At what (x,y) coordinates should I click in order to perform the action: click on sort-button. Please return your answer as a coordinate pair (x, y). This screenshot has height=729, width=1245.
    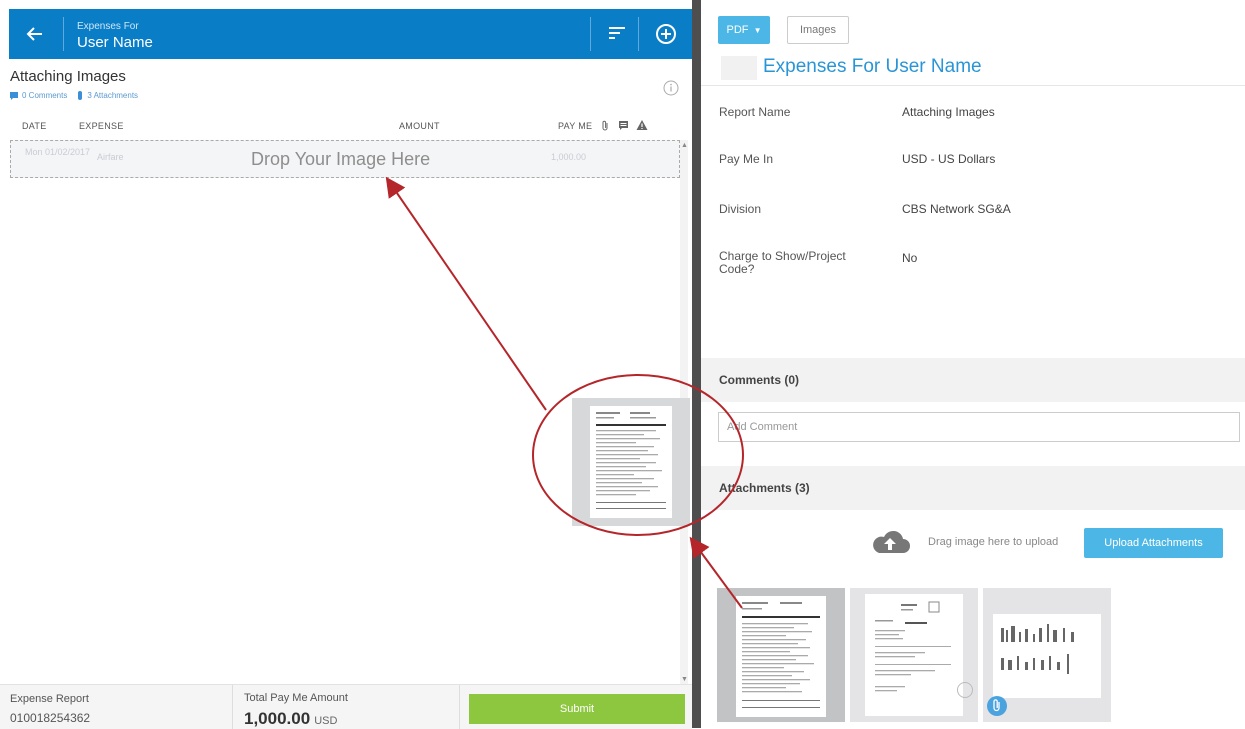
    Looking at the image, I should click on (618, 34).